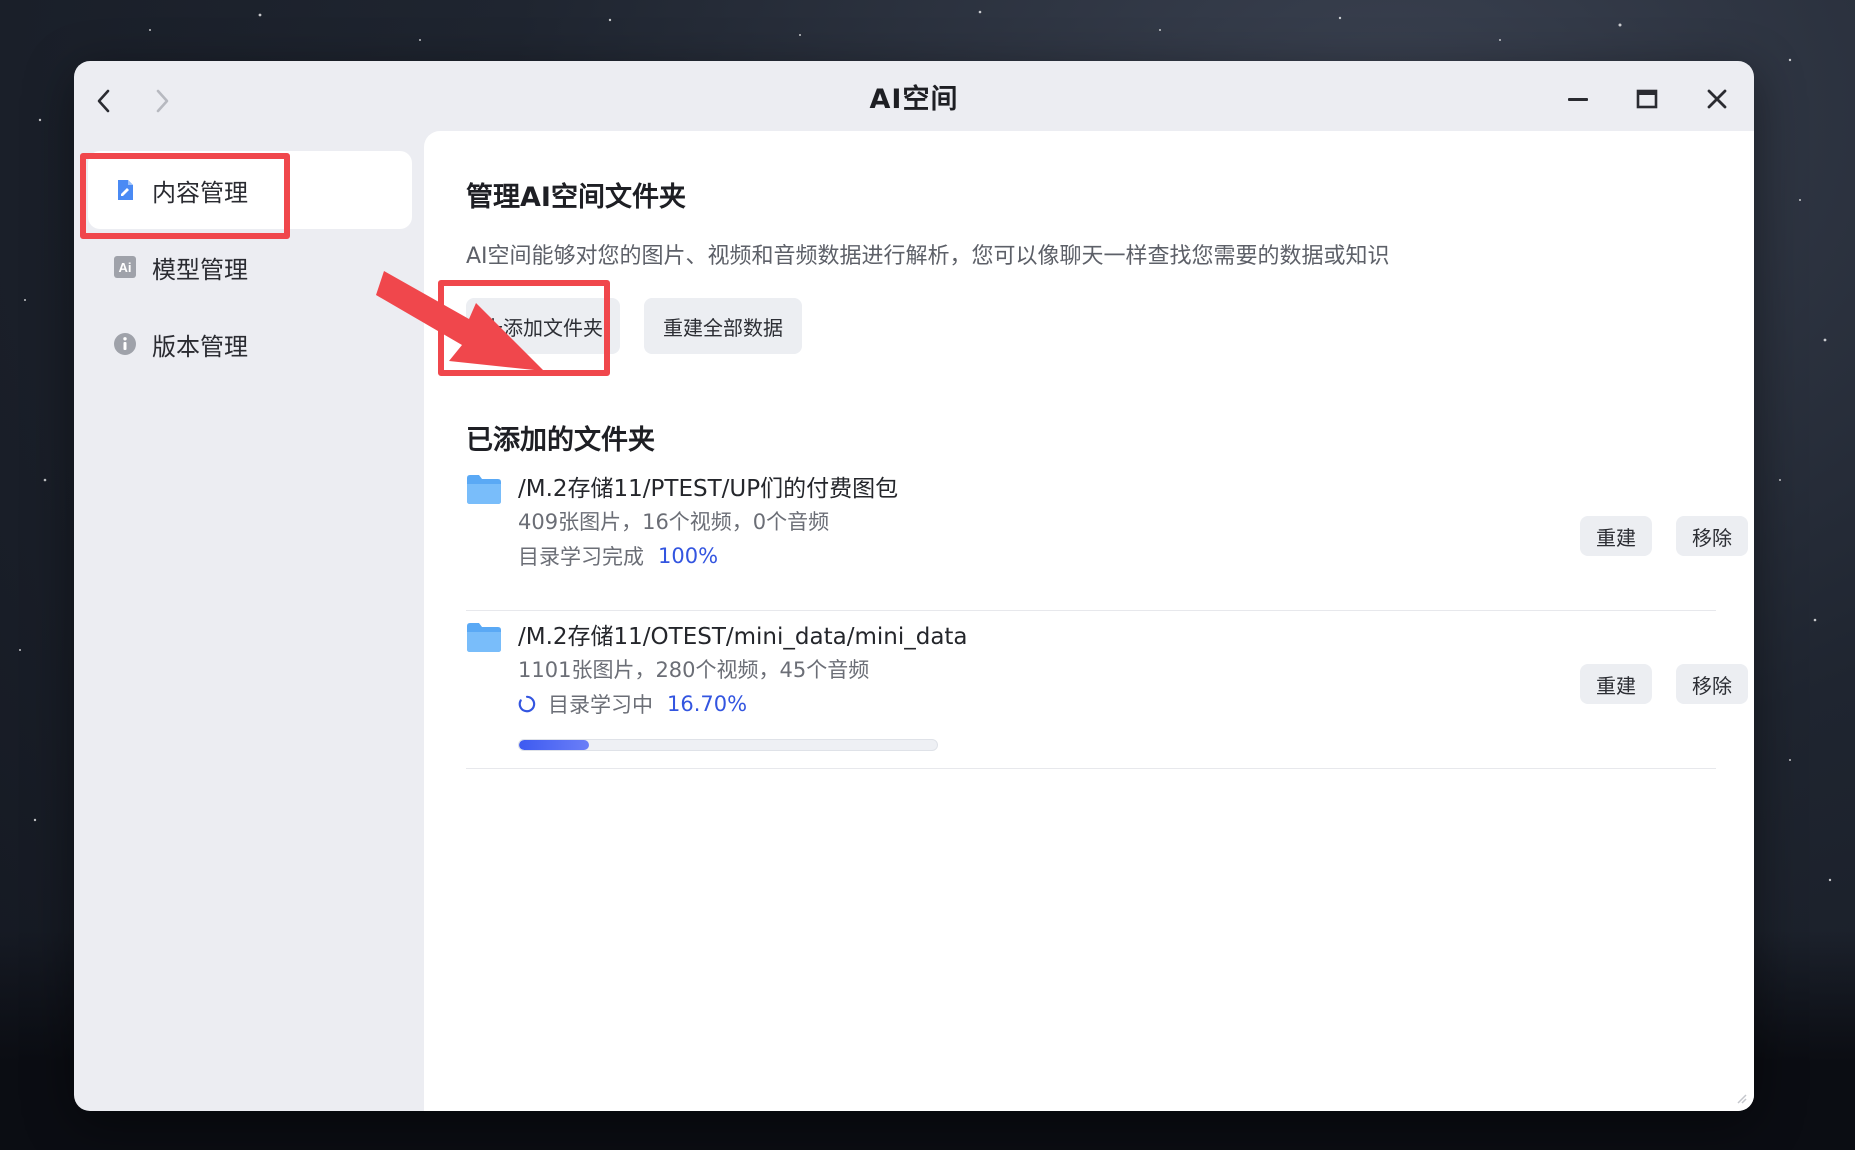 Image resolution: width=1855 pixels, height=1150 pixels. I want to click on learning-progress-bar, so click(728, 745).